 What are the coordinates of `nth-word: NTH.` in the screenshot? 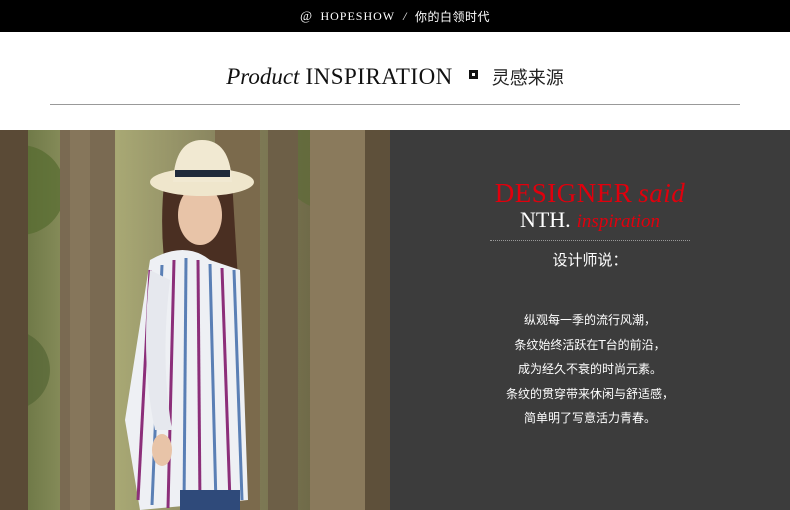 It's located at (545, 219).